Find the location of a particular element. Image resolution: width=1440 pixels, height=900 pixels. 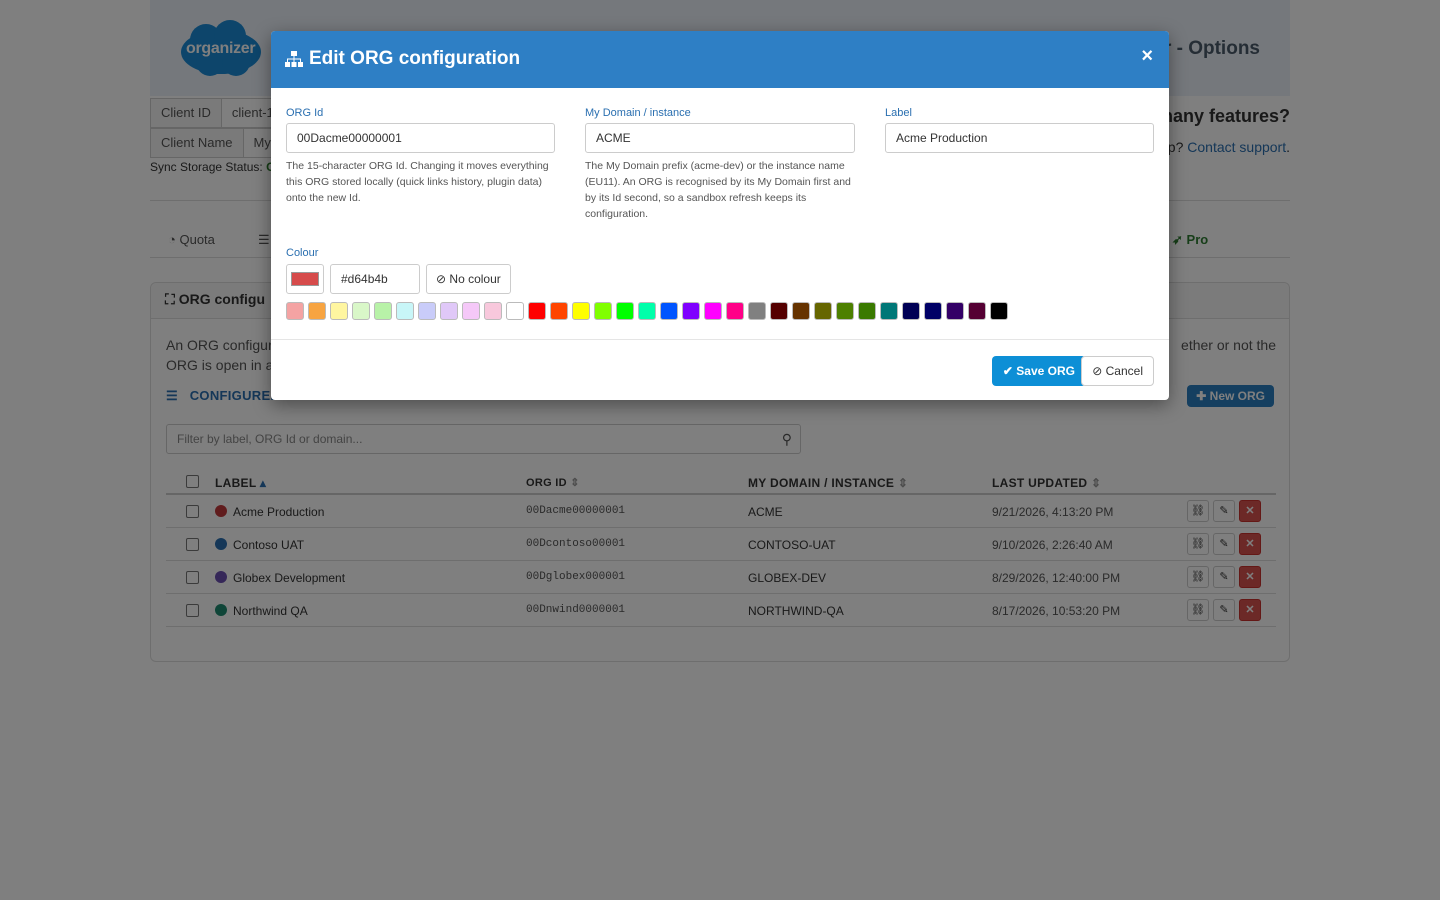

cancel-button: ⊘ Cancel is located at coordinates (1117, 371).